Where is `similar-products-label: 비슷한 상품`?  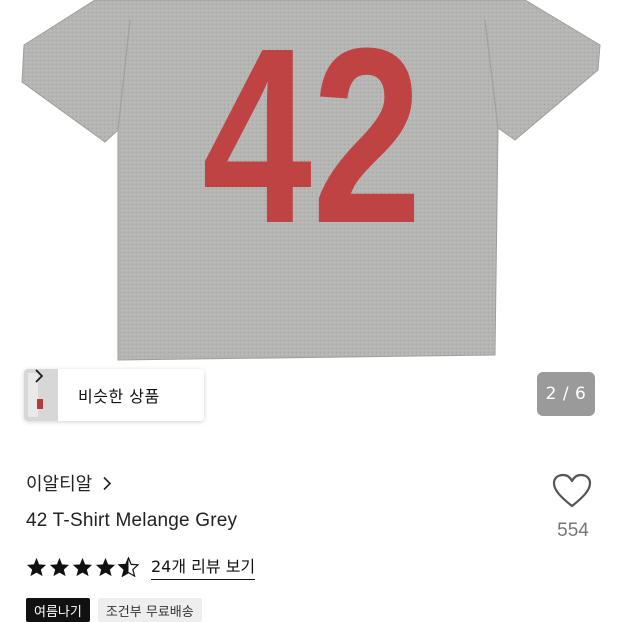
similar-products-label: 비슷한 상품 is located at coordinates (119, 396).